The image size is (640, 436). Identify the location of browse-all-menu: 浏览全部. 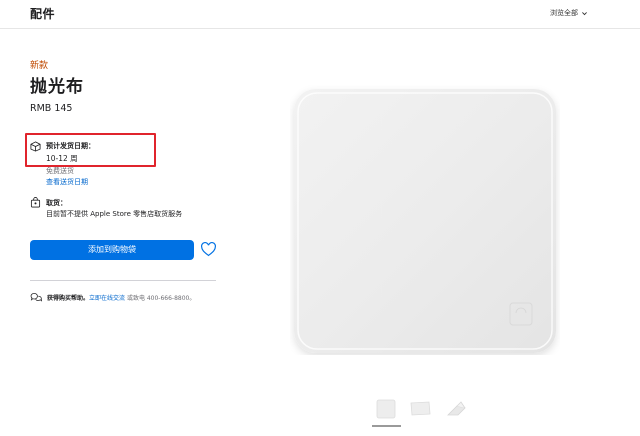
(569, 13).